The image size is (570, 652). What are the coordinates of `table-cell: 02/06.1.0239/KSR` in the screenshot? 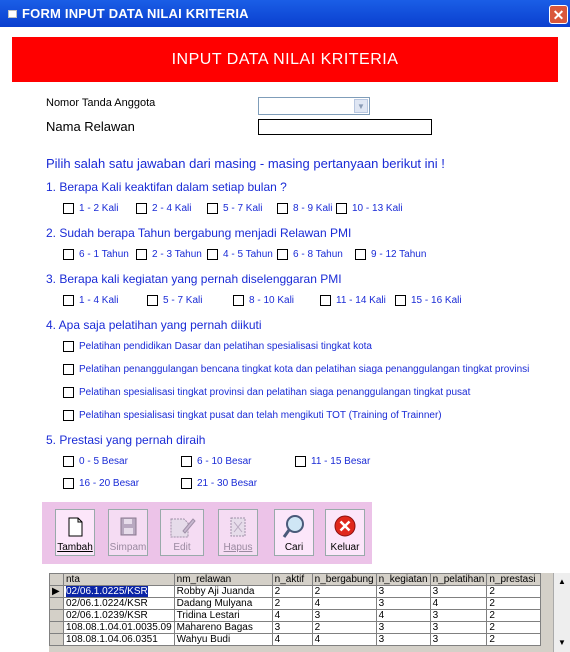 It's located at (119, 615).